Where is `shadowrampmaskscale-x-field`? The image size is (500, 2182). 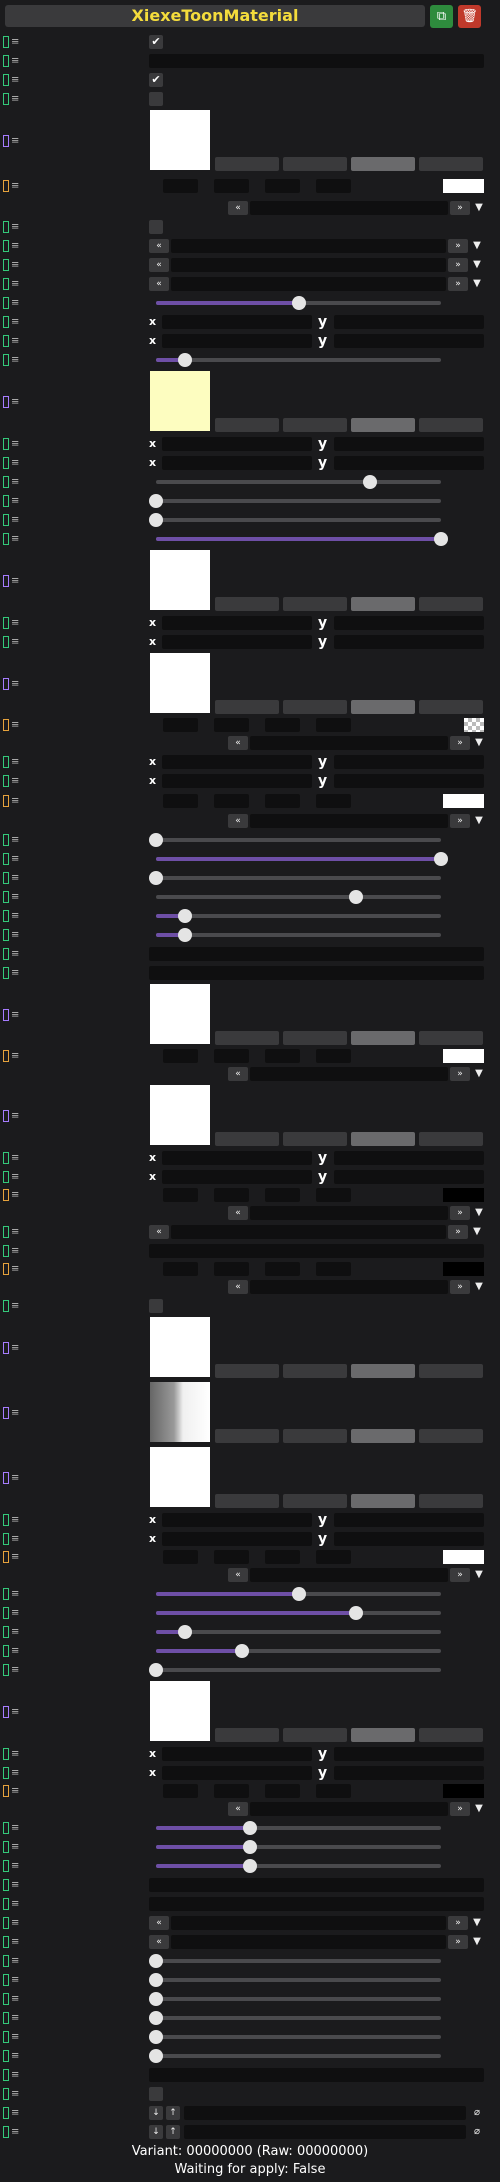
shadowrampmaskscale-x-field is located at coordinates (237, 1519).